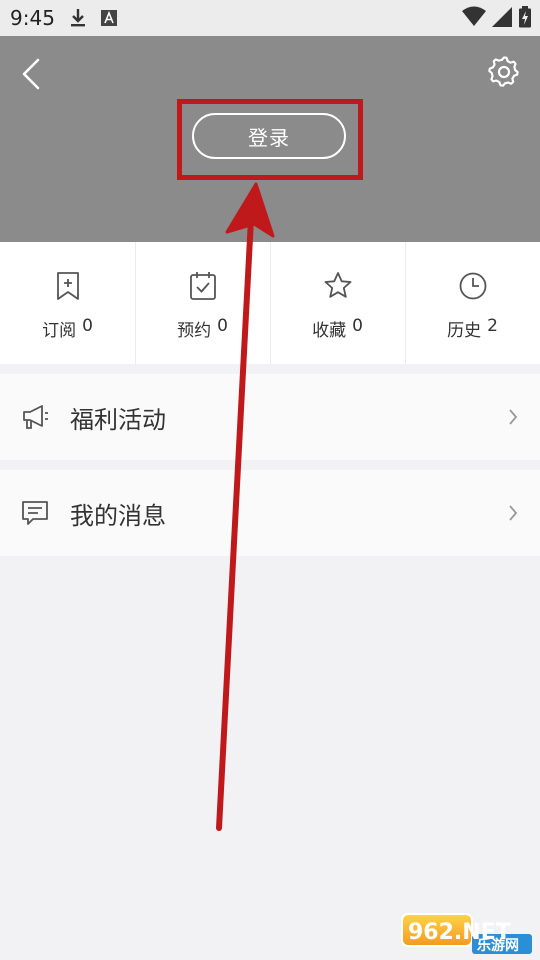 The height and width of the screenshot is (960, 540). What do you see at coordinates (502, 17) in the screenshot?
I see `signal-icon` at bounding box center [502, 17].